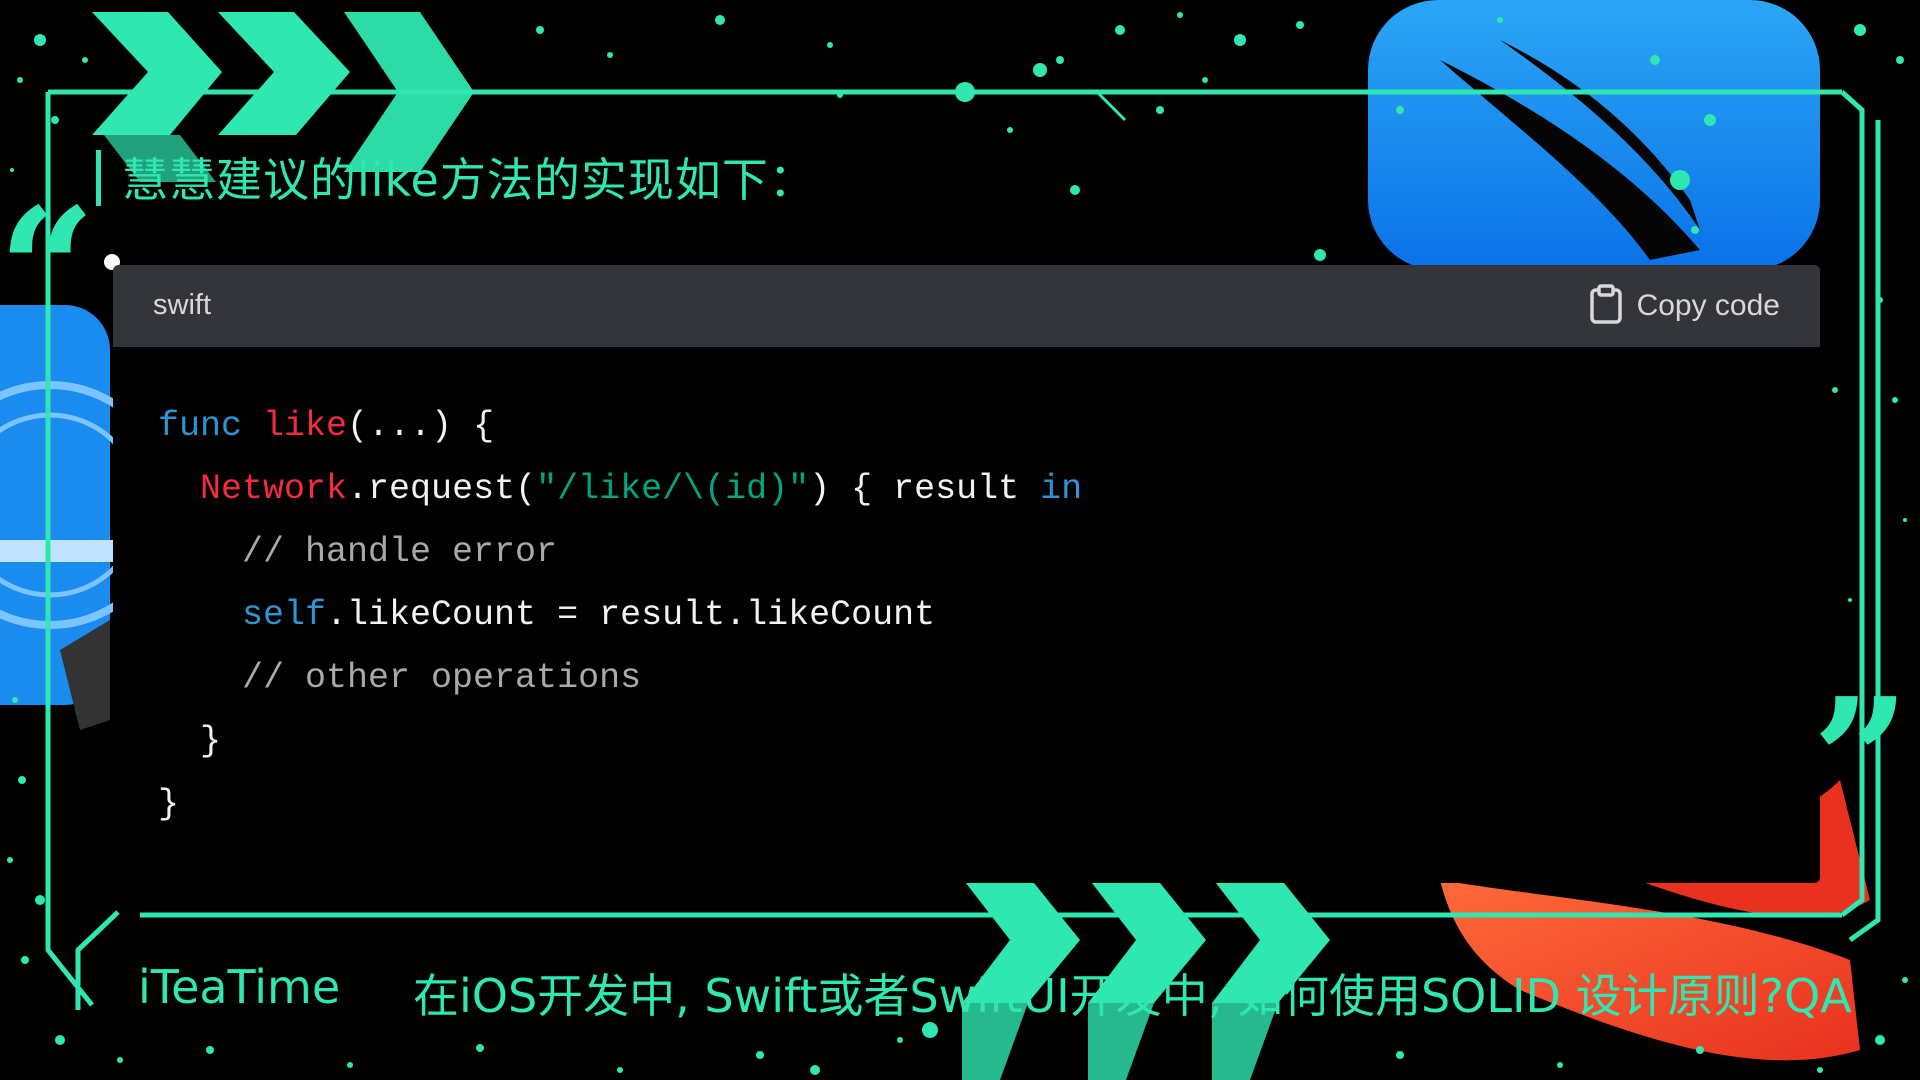  I want to click on code-token: // handle error, so click(358, 552).